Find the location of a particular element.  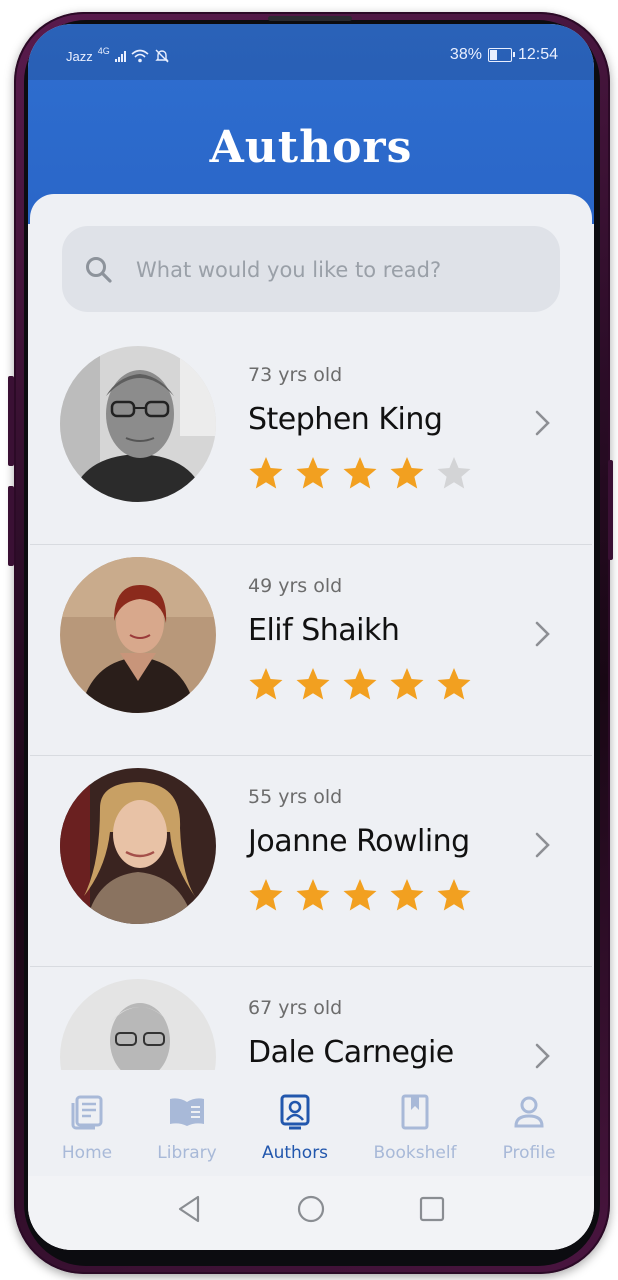

tab-label: Bookshelf is located at coordinates (415, 1153).